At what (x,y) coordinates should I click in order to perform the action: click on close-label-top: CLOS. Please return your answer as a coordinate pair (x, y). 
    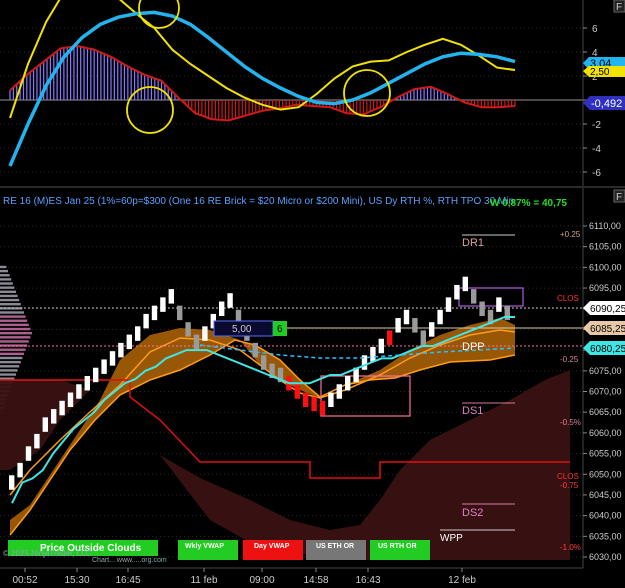
    Looking at the image, I should click on (568, 298).